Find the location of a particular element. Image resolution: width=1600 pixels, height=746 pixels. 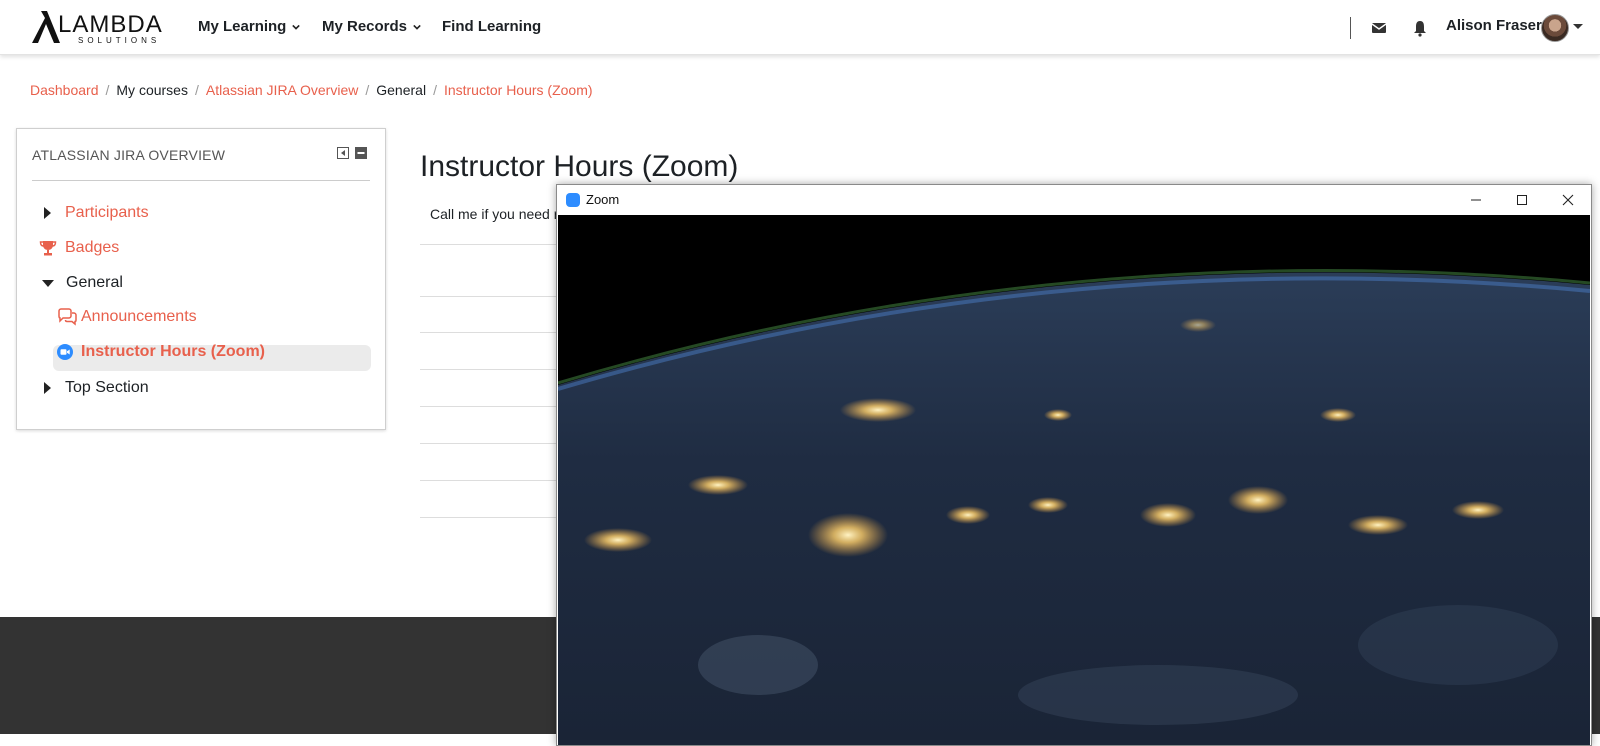

close-icon is located at coordinates (1568, 200).